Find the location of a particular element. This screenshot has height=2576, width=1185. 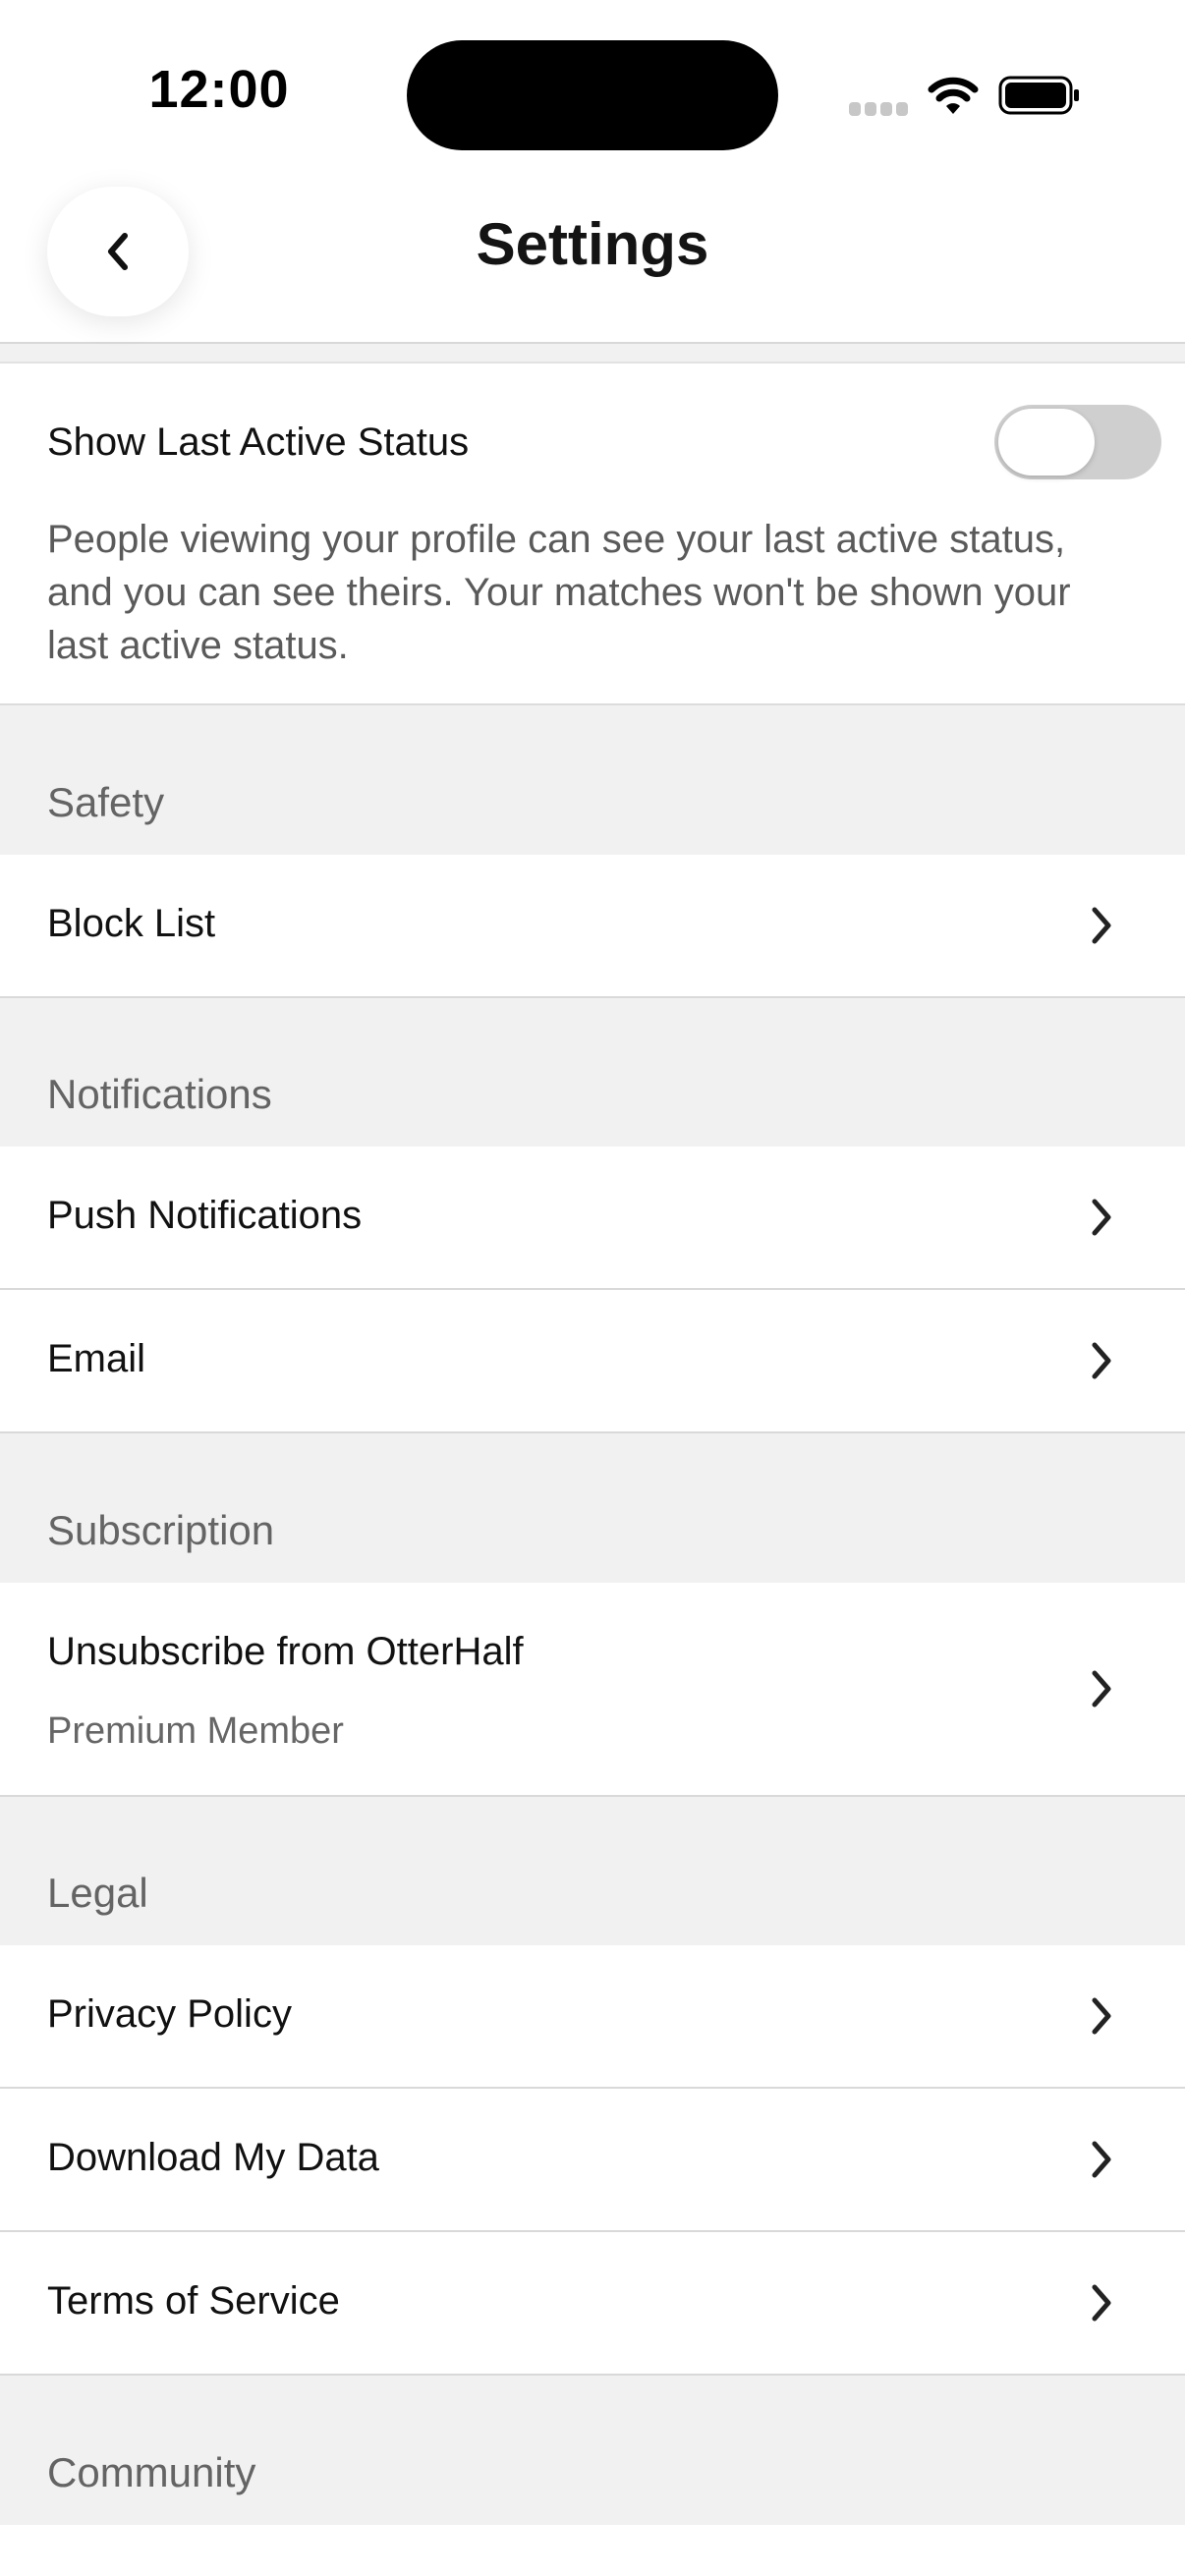

chevron-left-icon is located at coordinates (118, 251).